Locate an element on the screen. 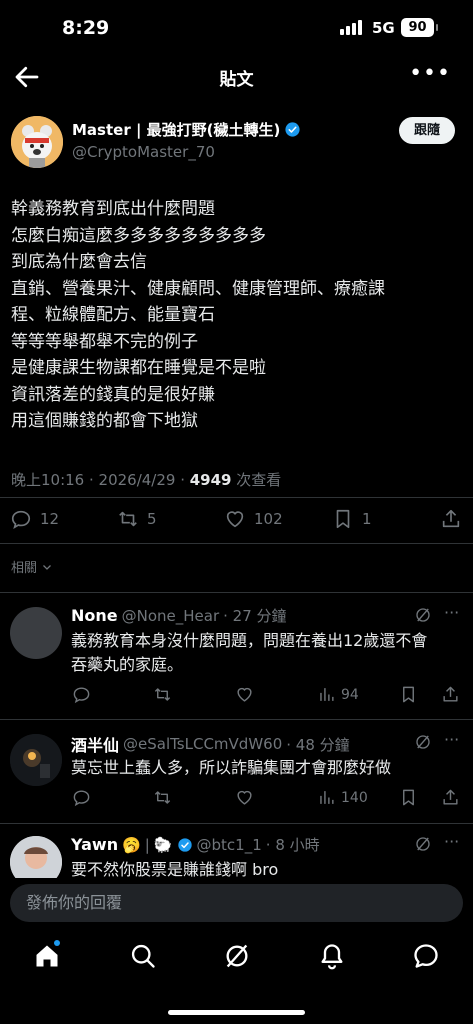 Image resolution: width=473 pixels, height=1024 pixels. signal-icon is located at coordinates (351, 27).